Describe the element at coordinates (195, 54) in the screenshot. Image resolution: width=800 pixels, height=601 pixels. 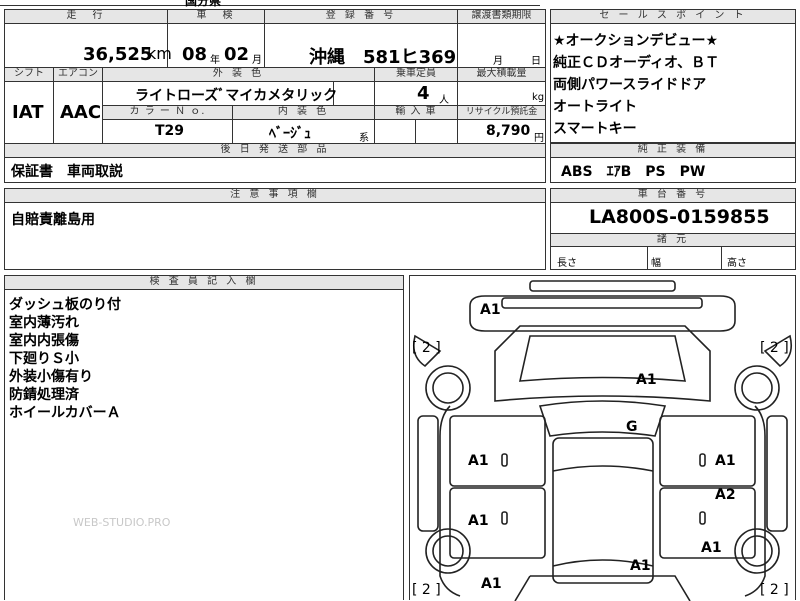
I see `inspection-year: 08` at that location.